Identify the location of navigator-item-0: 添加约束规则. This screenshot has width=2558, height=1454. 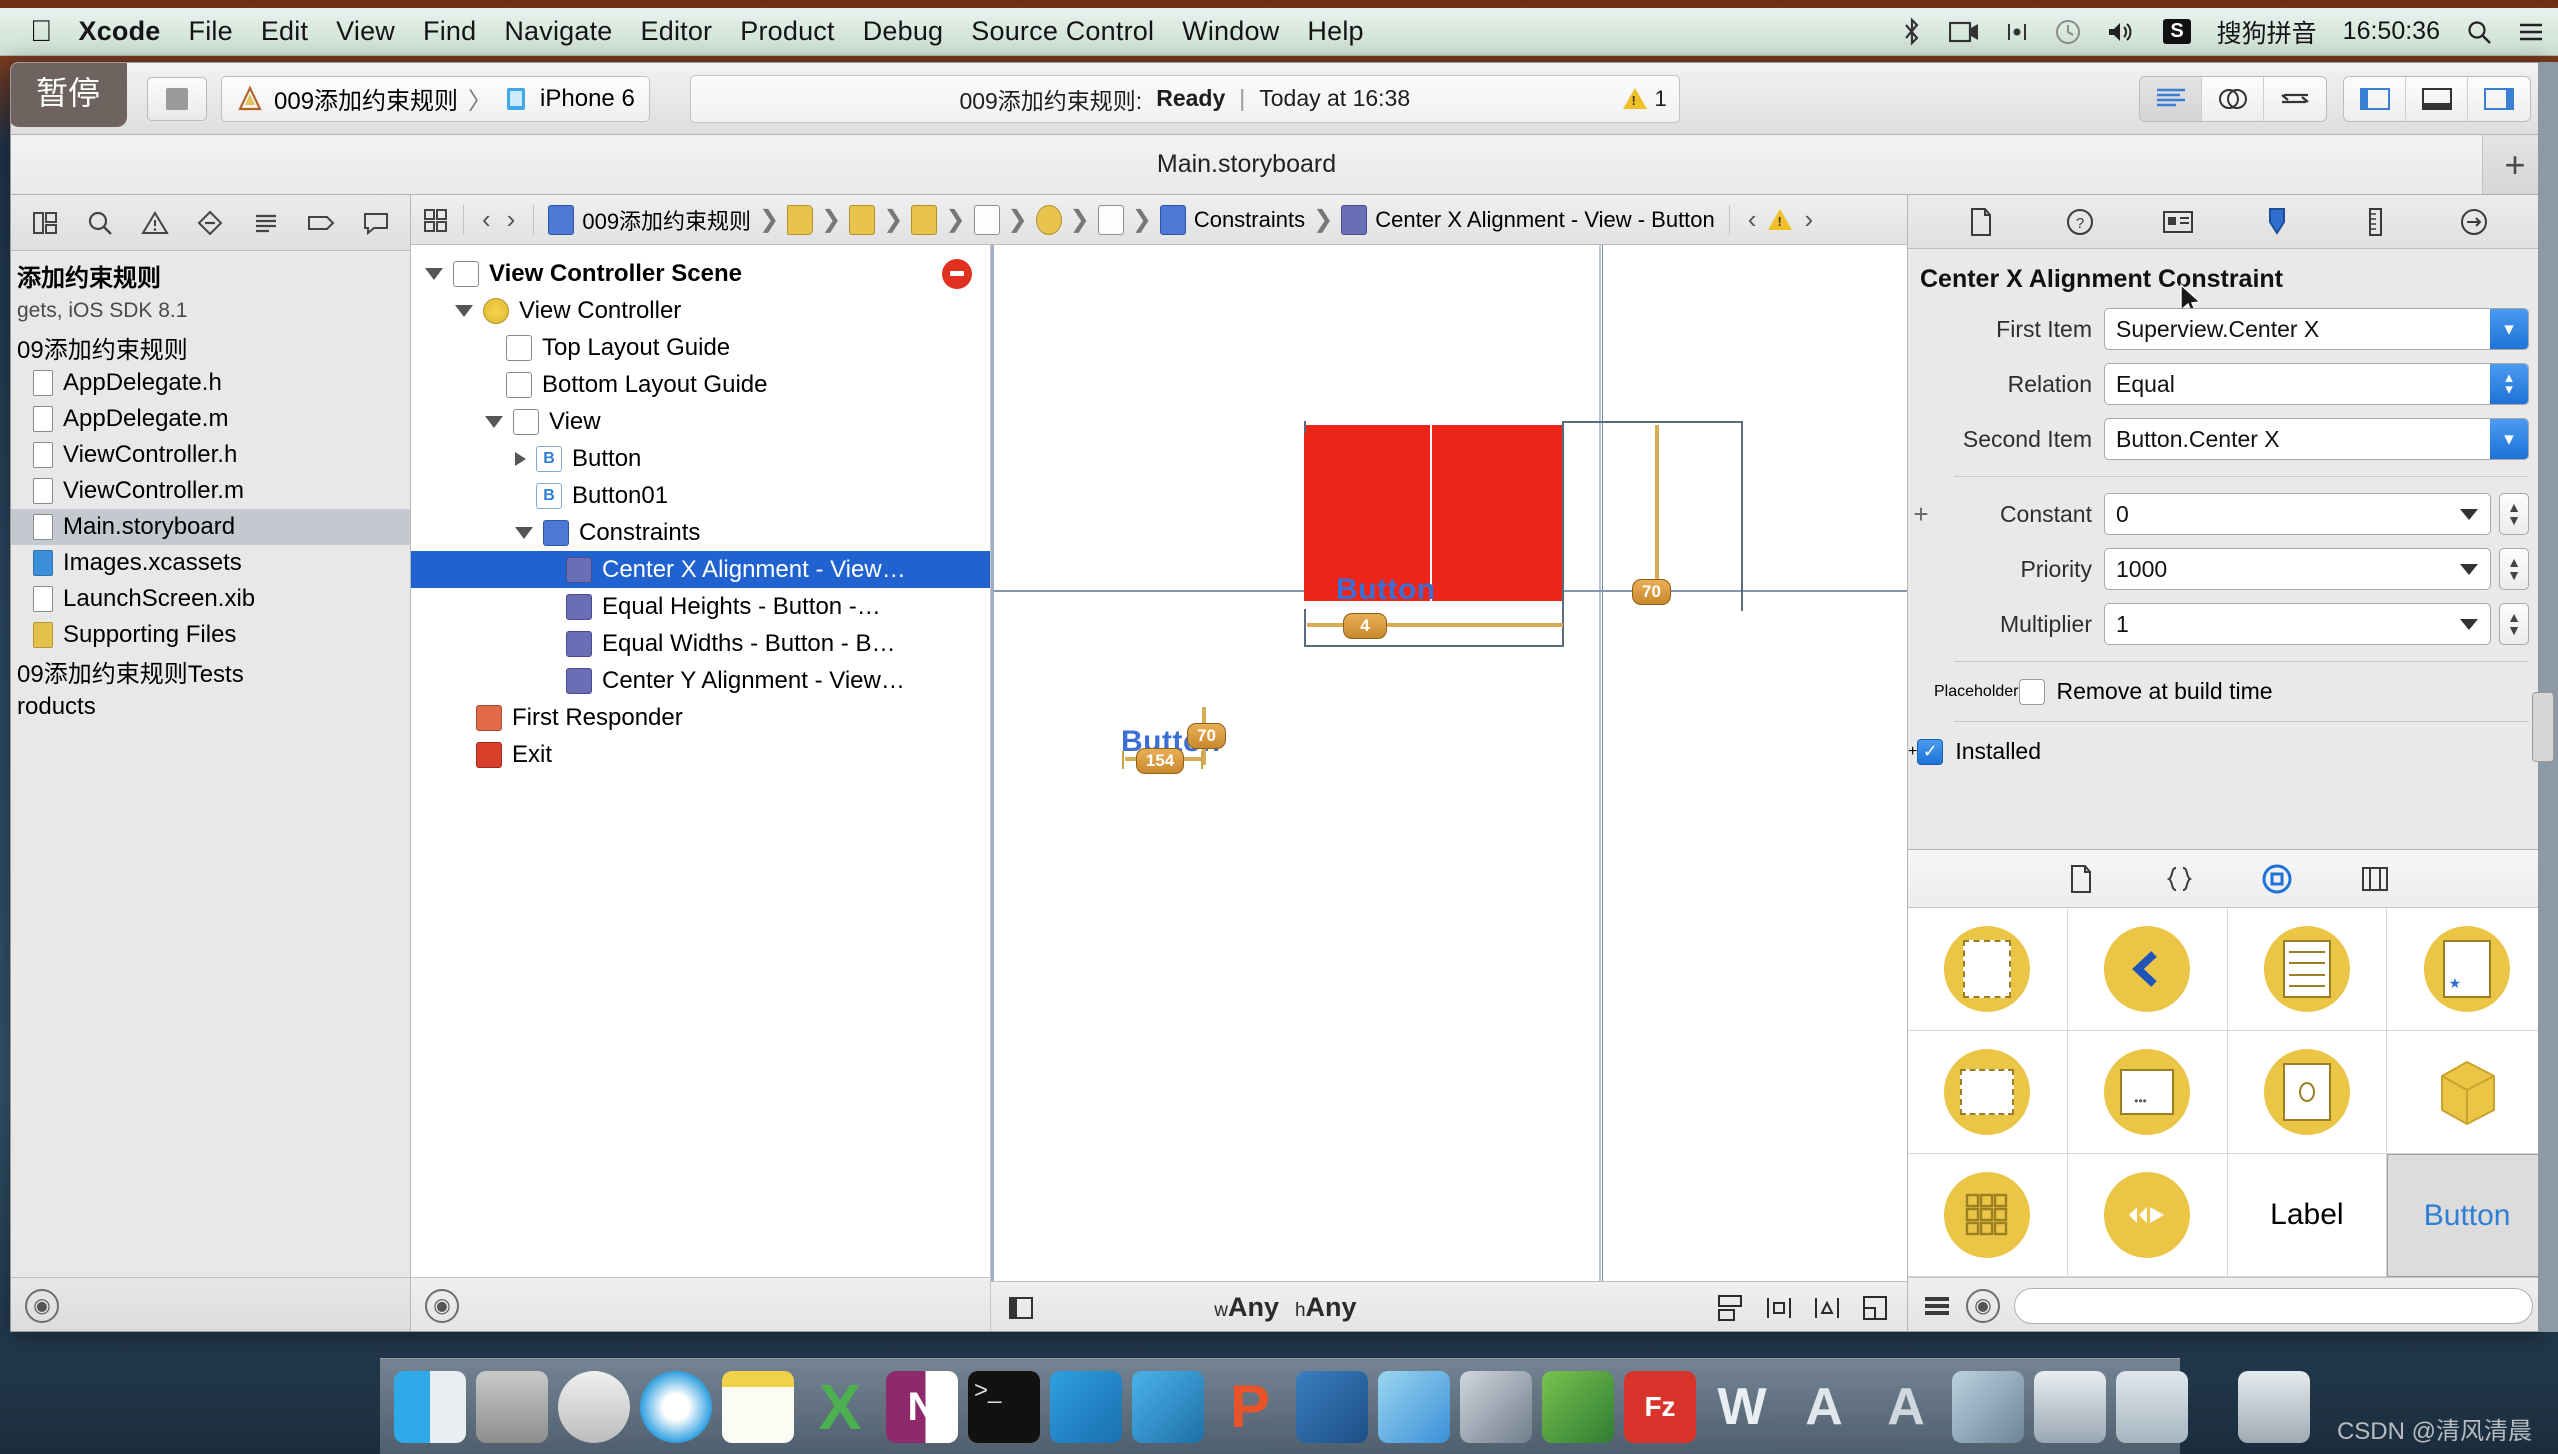
(210, 275).